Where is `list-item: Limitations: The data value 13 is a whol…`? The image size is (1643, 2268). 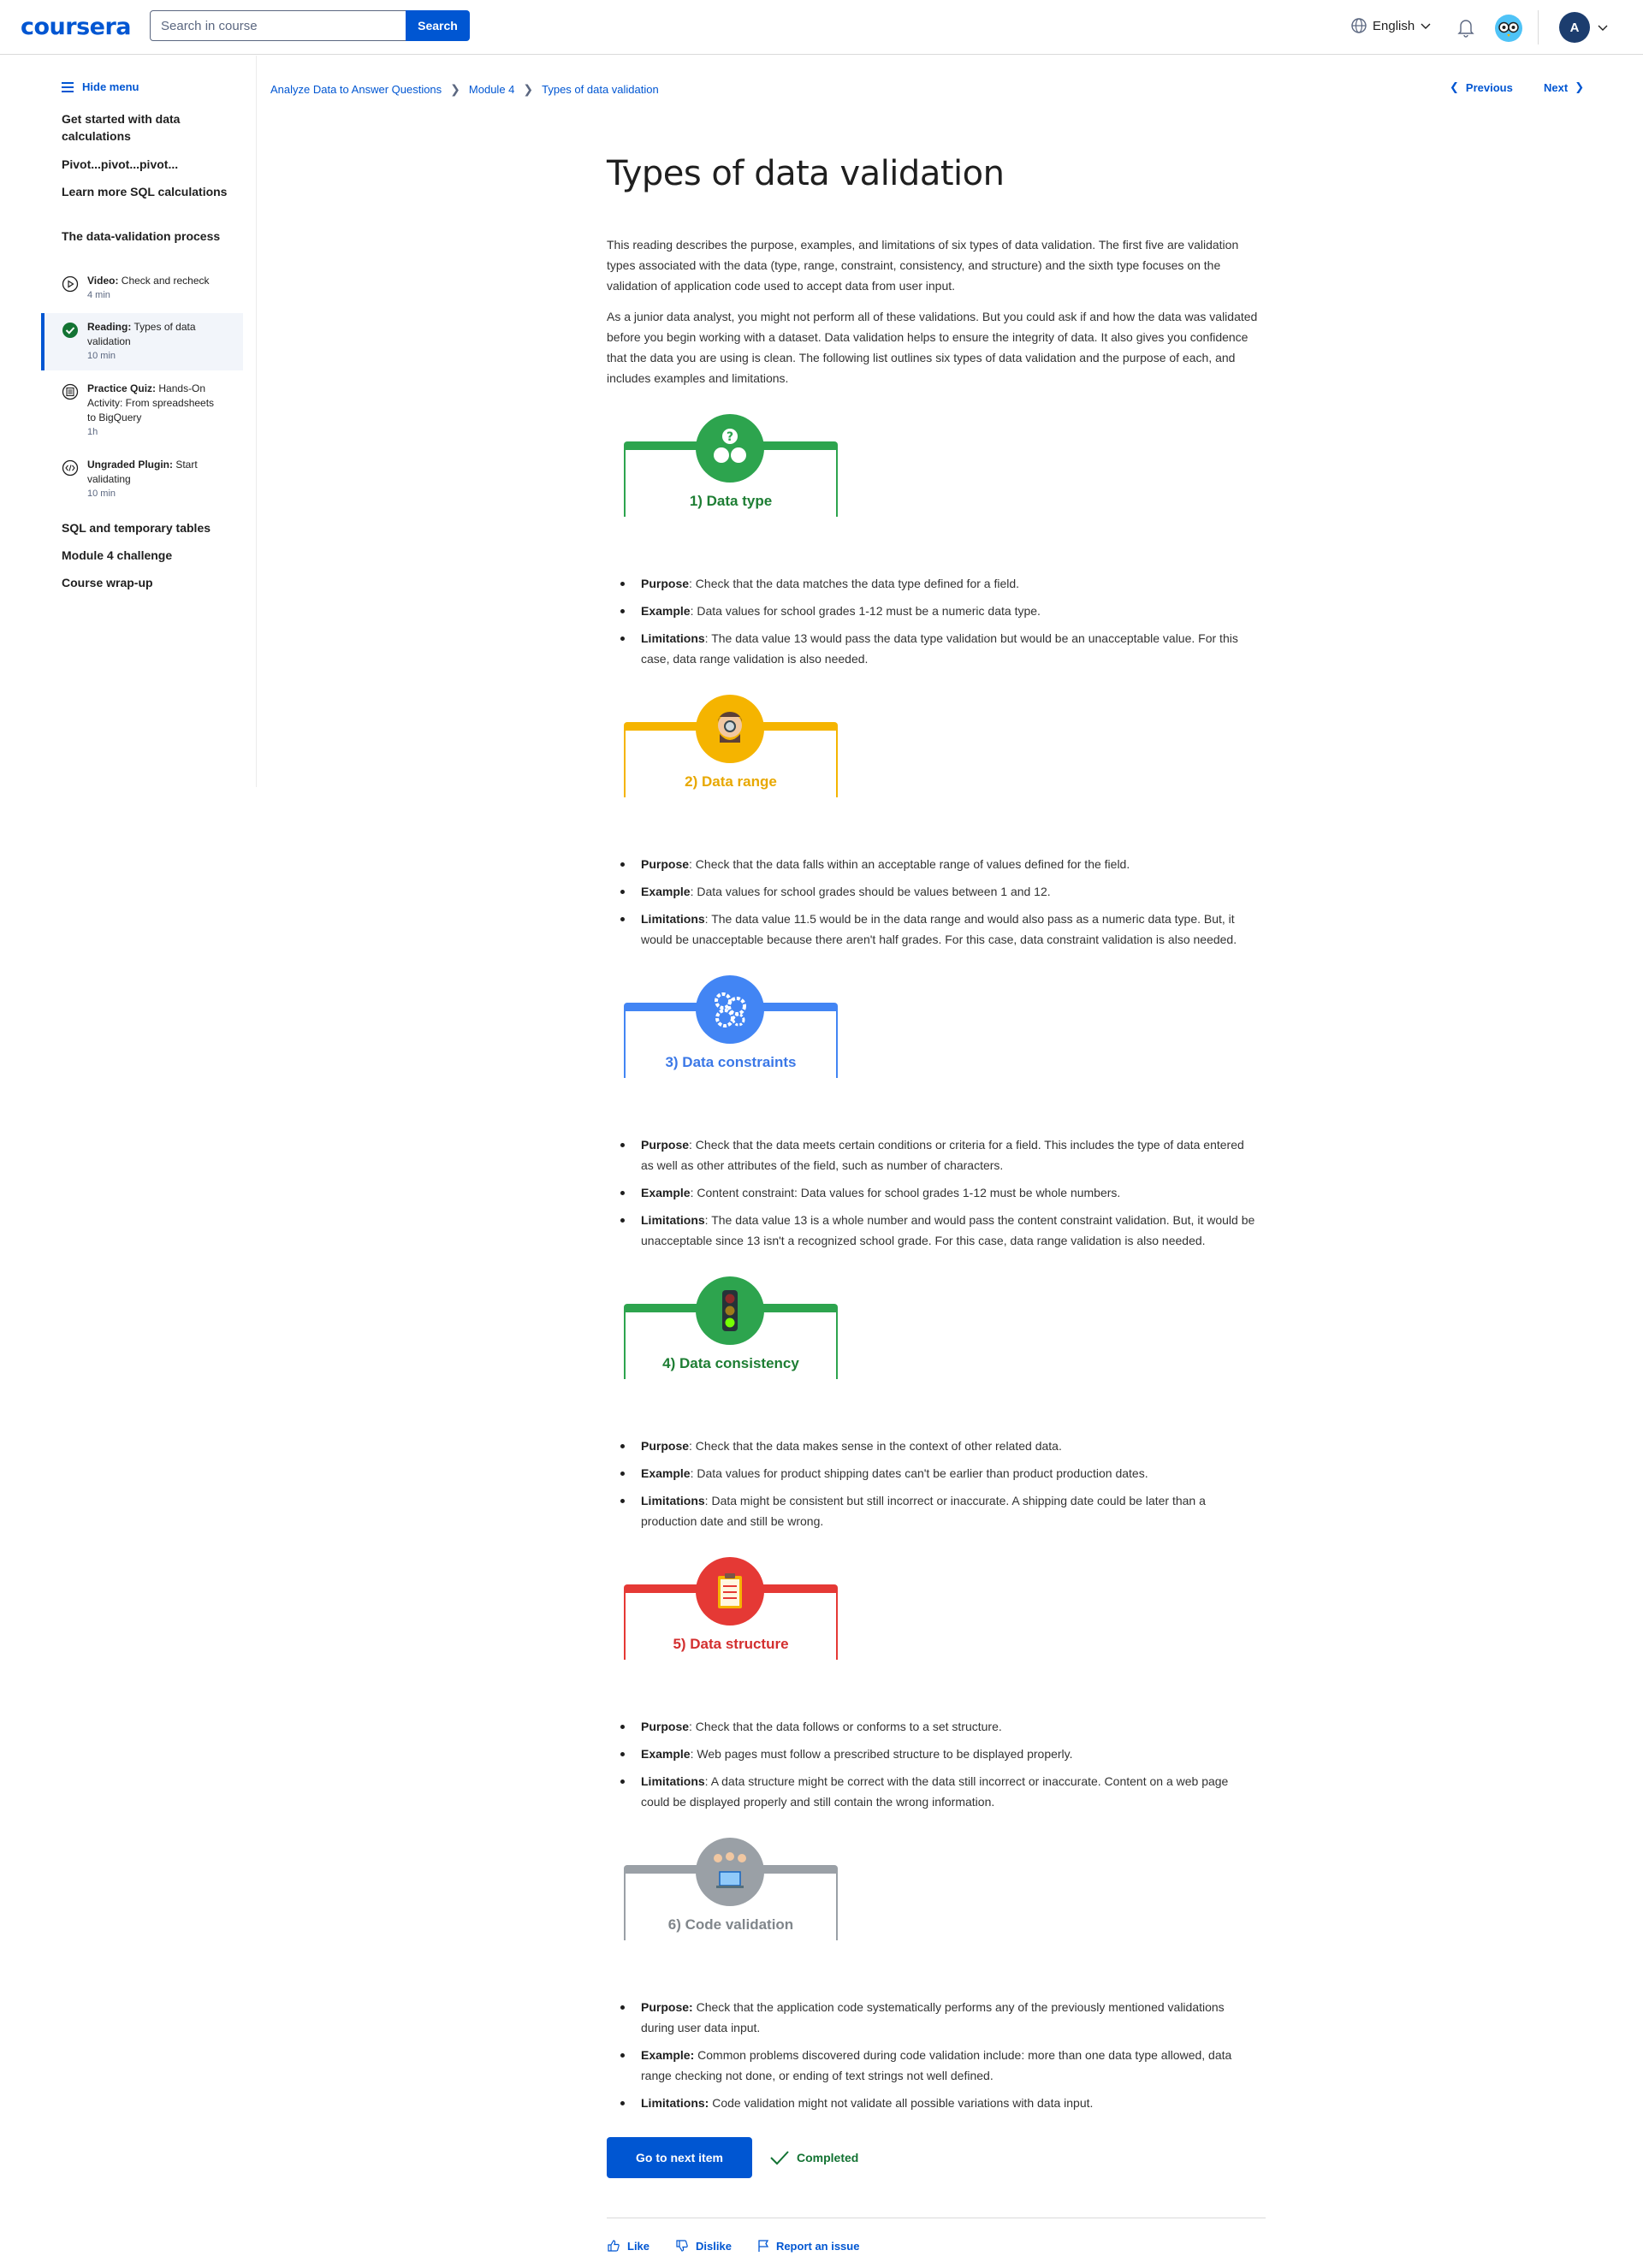 list-item: Limitations: The data value 13 is a whol… is located at coordinates (937, 1230).